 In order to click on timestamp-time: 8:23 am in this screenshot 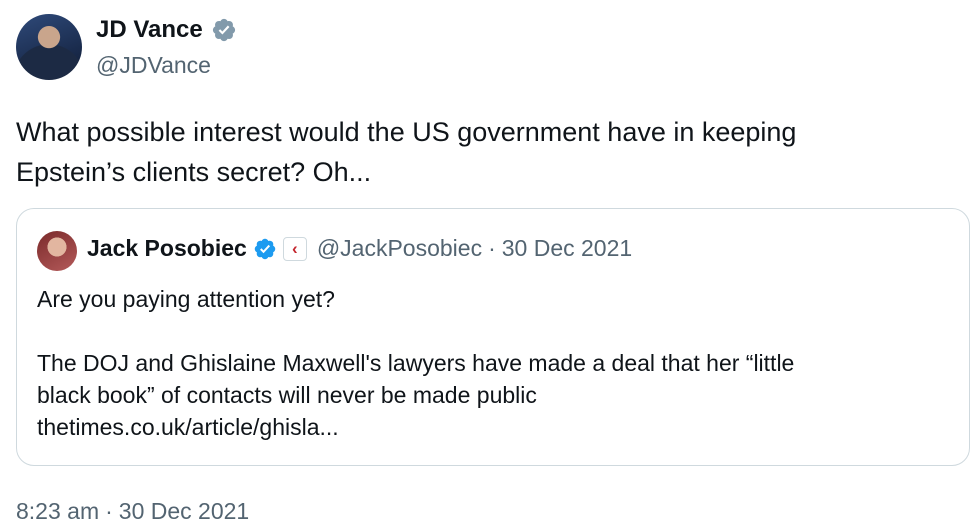, I will do `click(57, 511)`.